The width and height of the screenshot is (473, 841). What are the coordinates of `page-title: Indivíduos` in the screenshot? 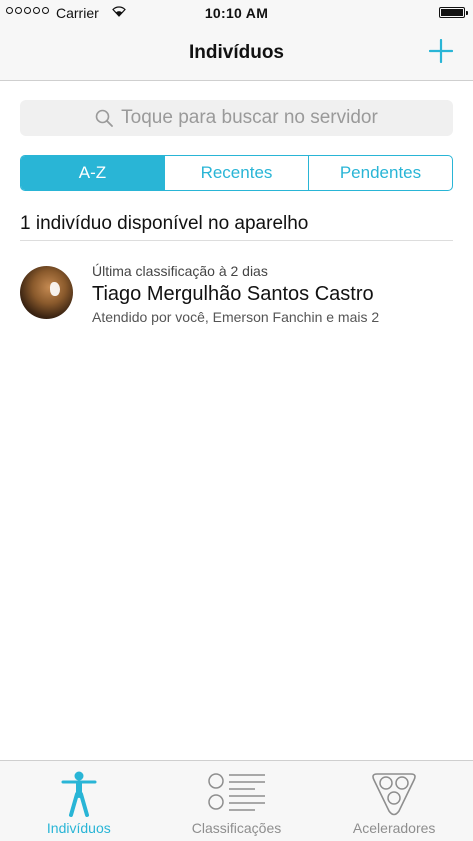 It's located at (236, 52).